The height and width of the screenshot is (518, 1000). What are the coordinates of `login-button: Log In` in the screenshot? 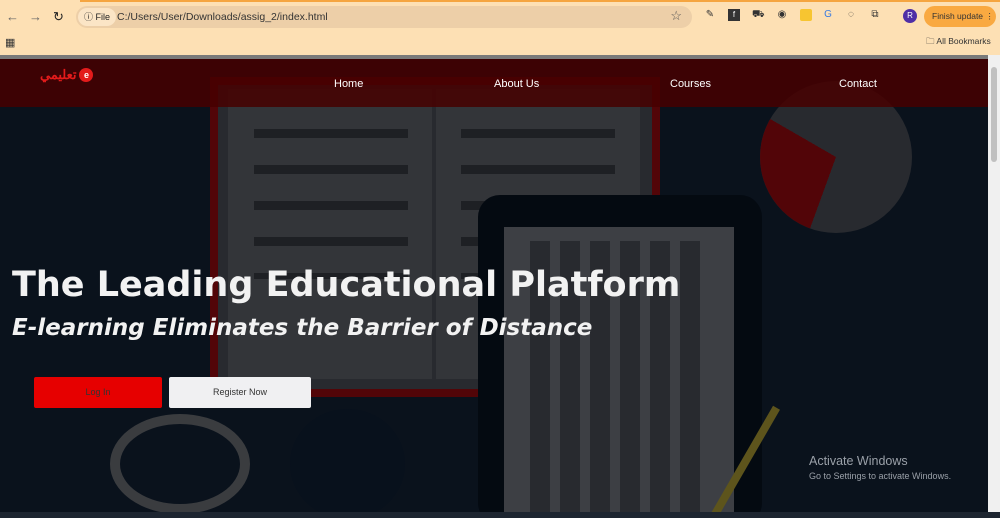 It's located at (98, 392).